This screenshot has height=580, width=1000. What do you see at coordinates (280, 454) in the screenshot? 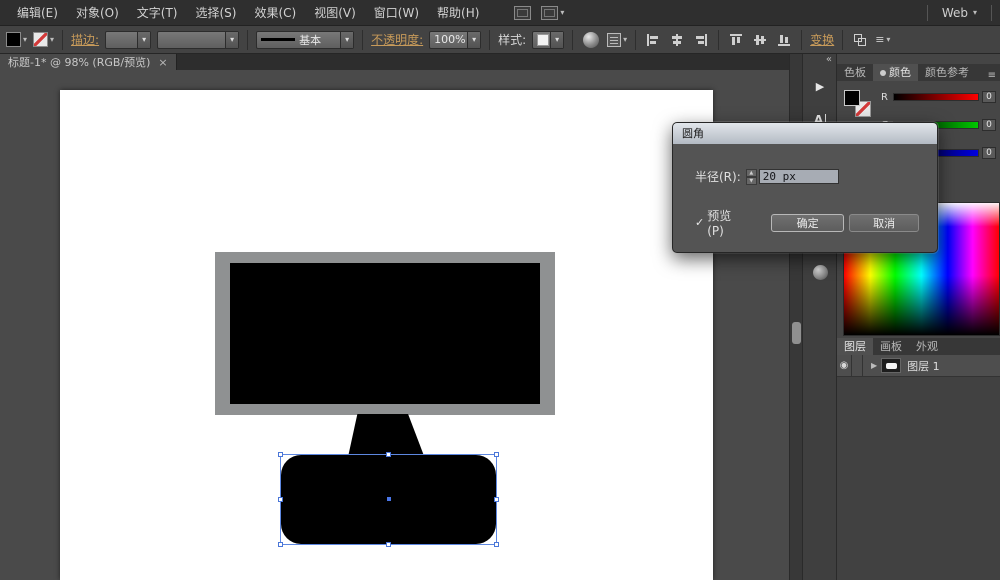
I see `selection-handle-top-left` at bounding box center [280, 454].